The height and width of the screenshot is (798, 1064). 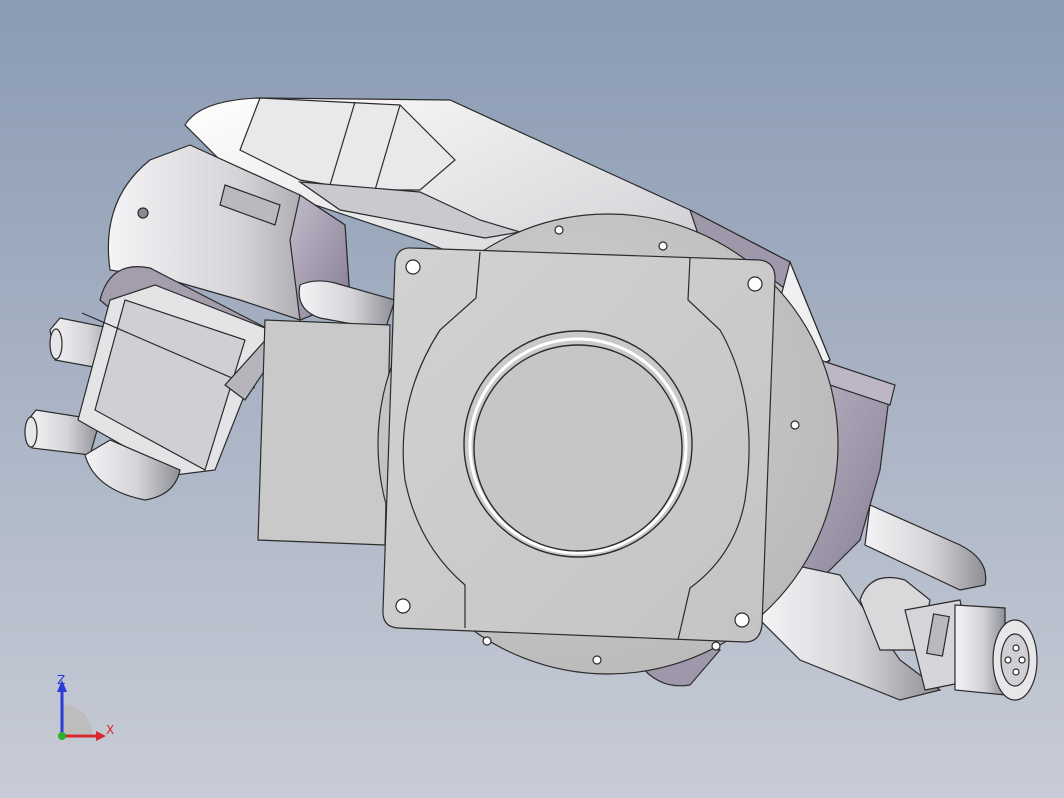 What do you see at coordinates (971, 650) in the screenshot?
I see `tool-flange` at bounding box center [971, 650].